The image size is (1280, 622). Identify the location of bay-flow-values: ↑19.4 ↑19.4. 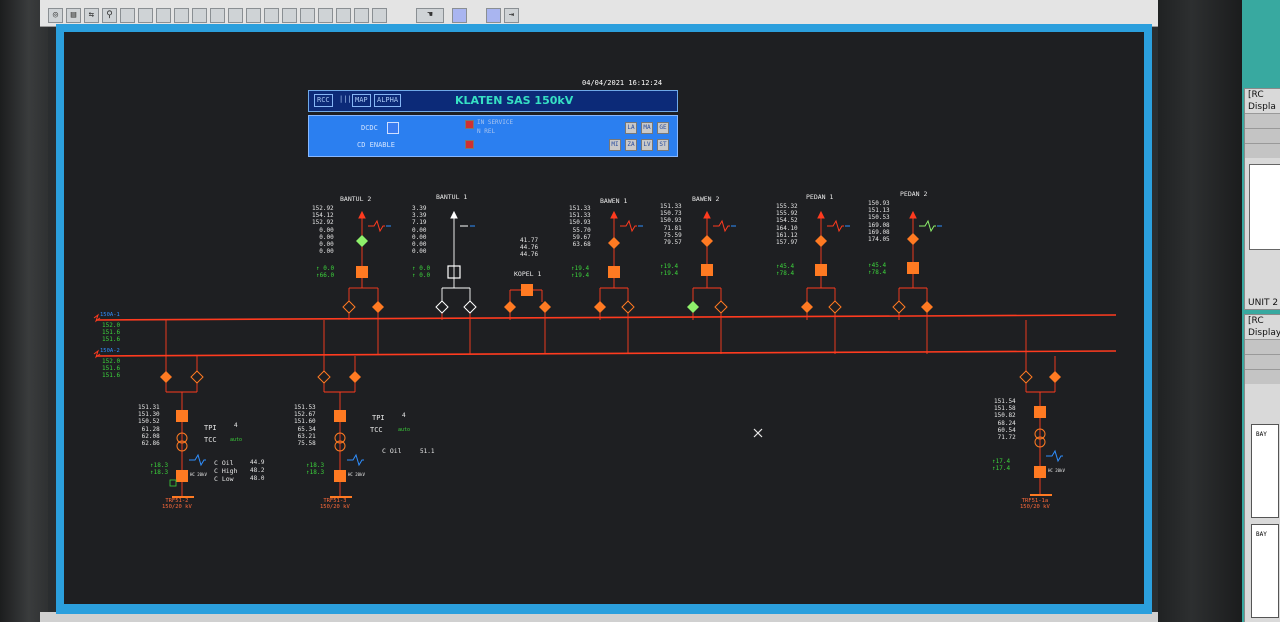
(580, 272).